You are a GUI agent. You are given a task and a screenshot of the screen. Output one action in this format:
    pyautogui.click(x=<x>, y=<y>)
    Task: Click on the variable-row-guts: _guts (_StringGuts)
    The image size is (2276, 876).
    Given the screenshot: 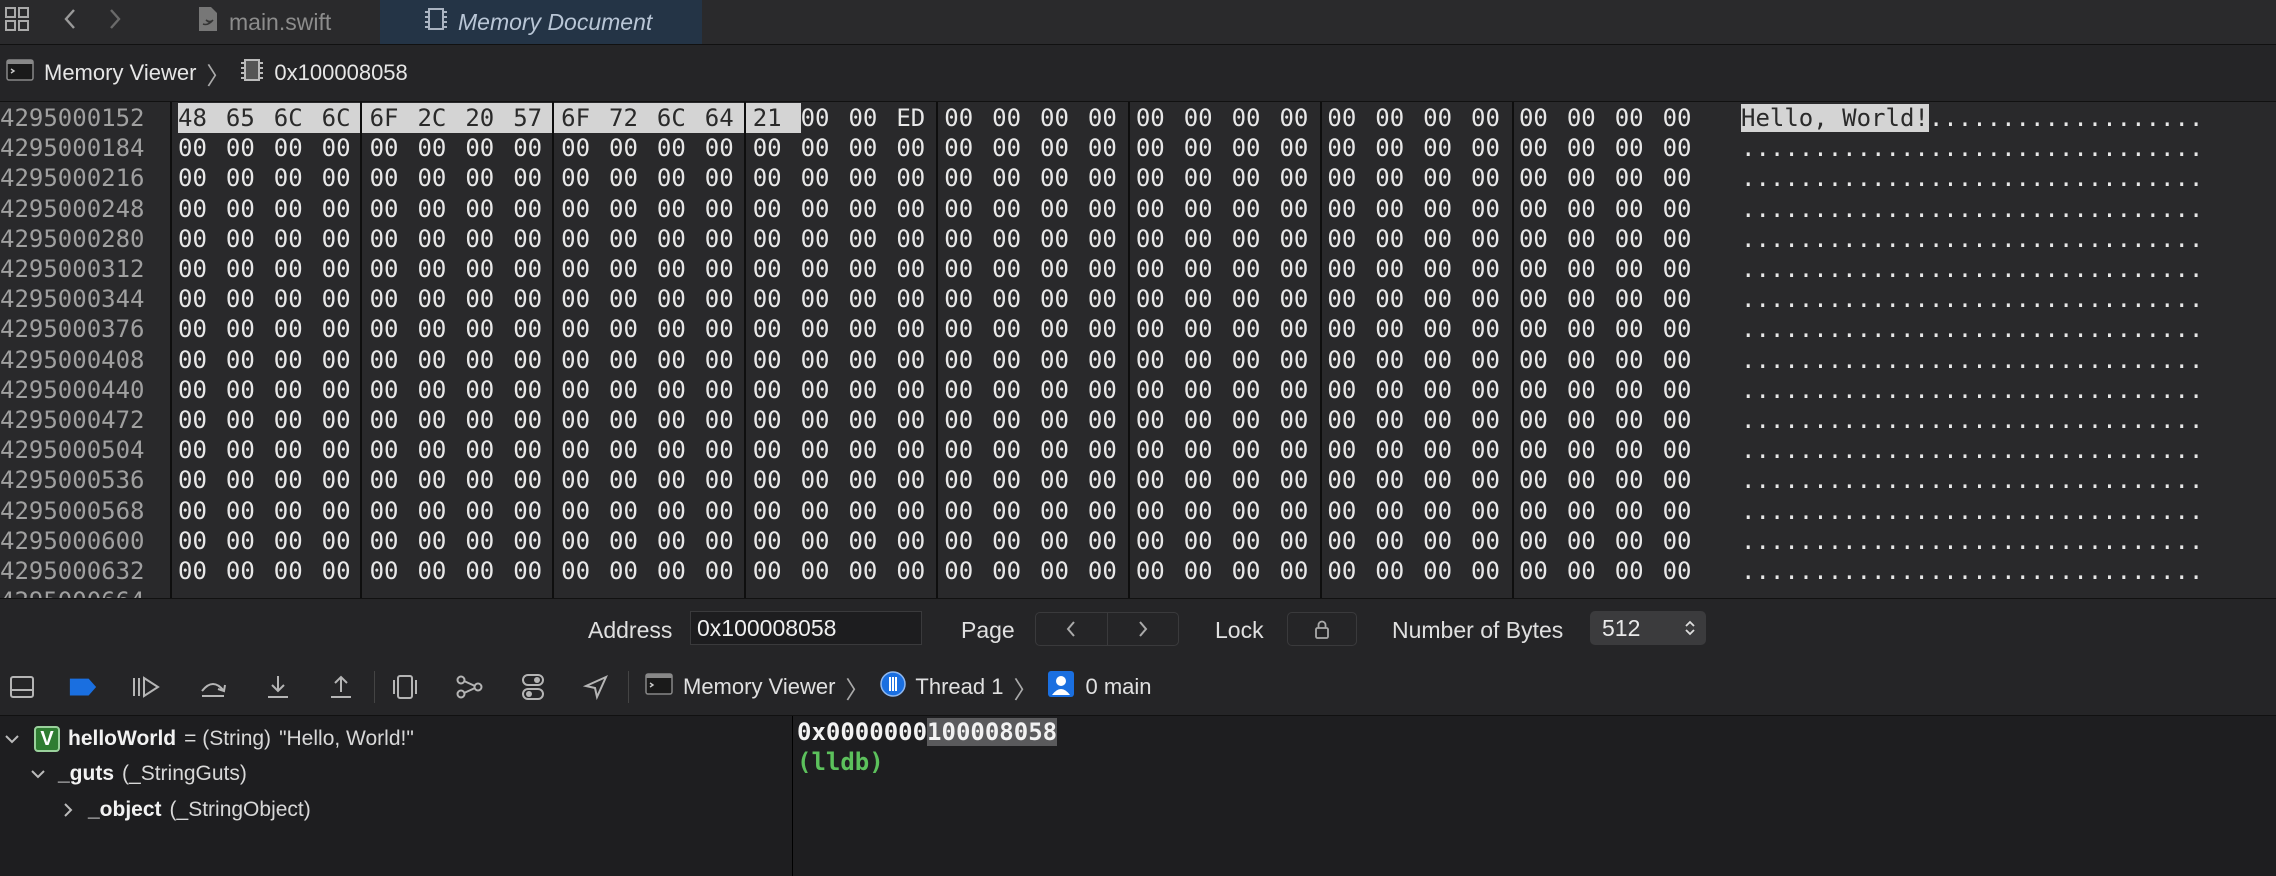 What is the action you would take?
    pyautogui.click(x=138, y=774)
    